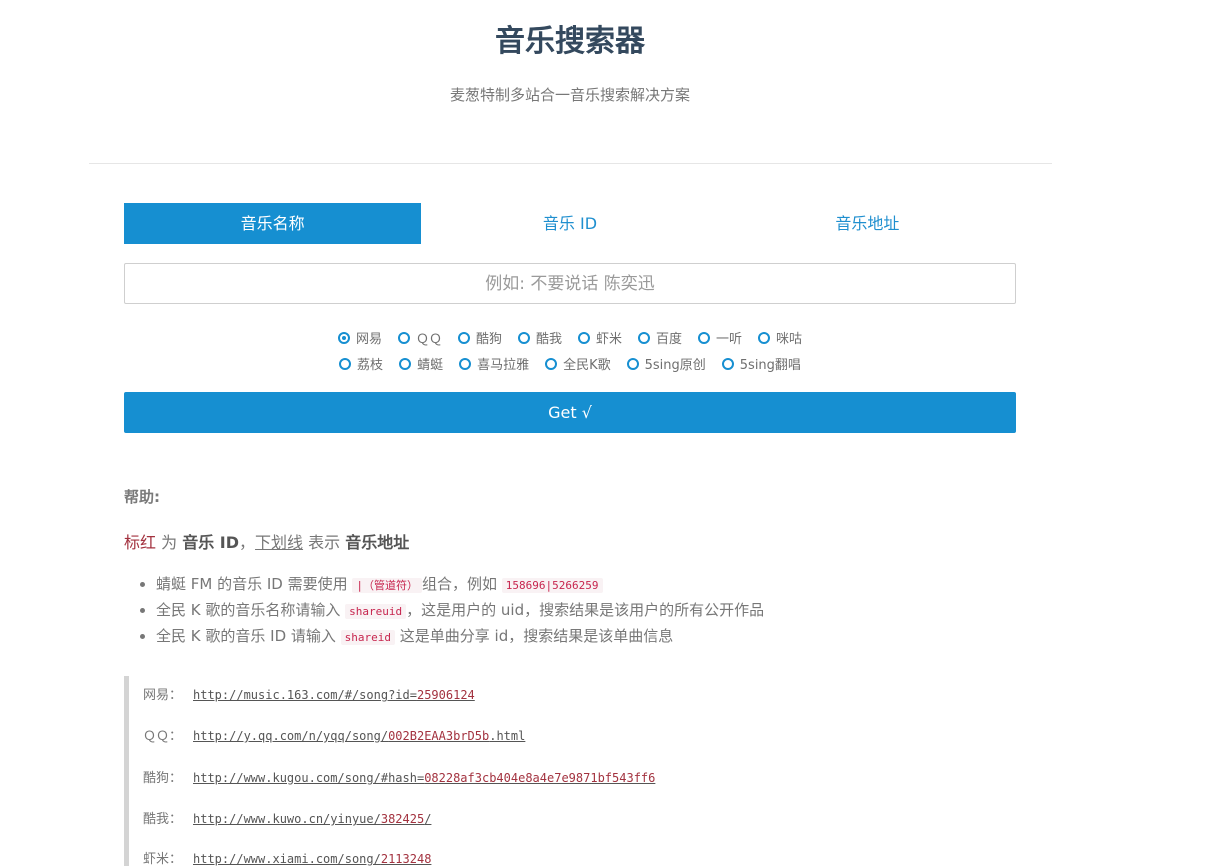  I want to click on radio-label: 喜马拉雅, so click(503, 365).